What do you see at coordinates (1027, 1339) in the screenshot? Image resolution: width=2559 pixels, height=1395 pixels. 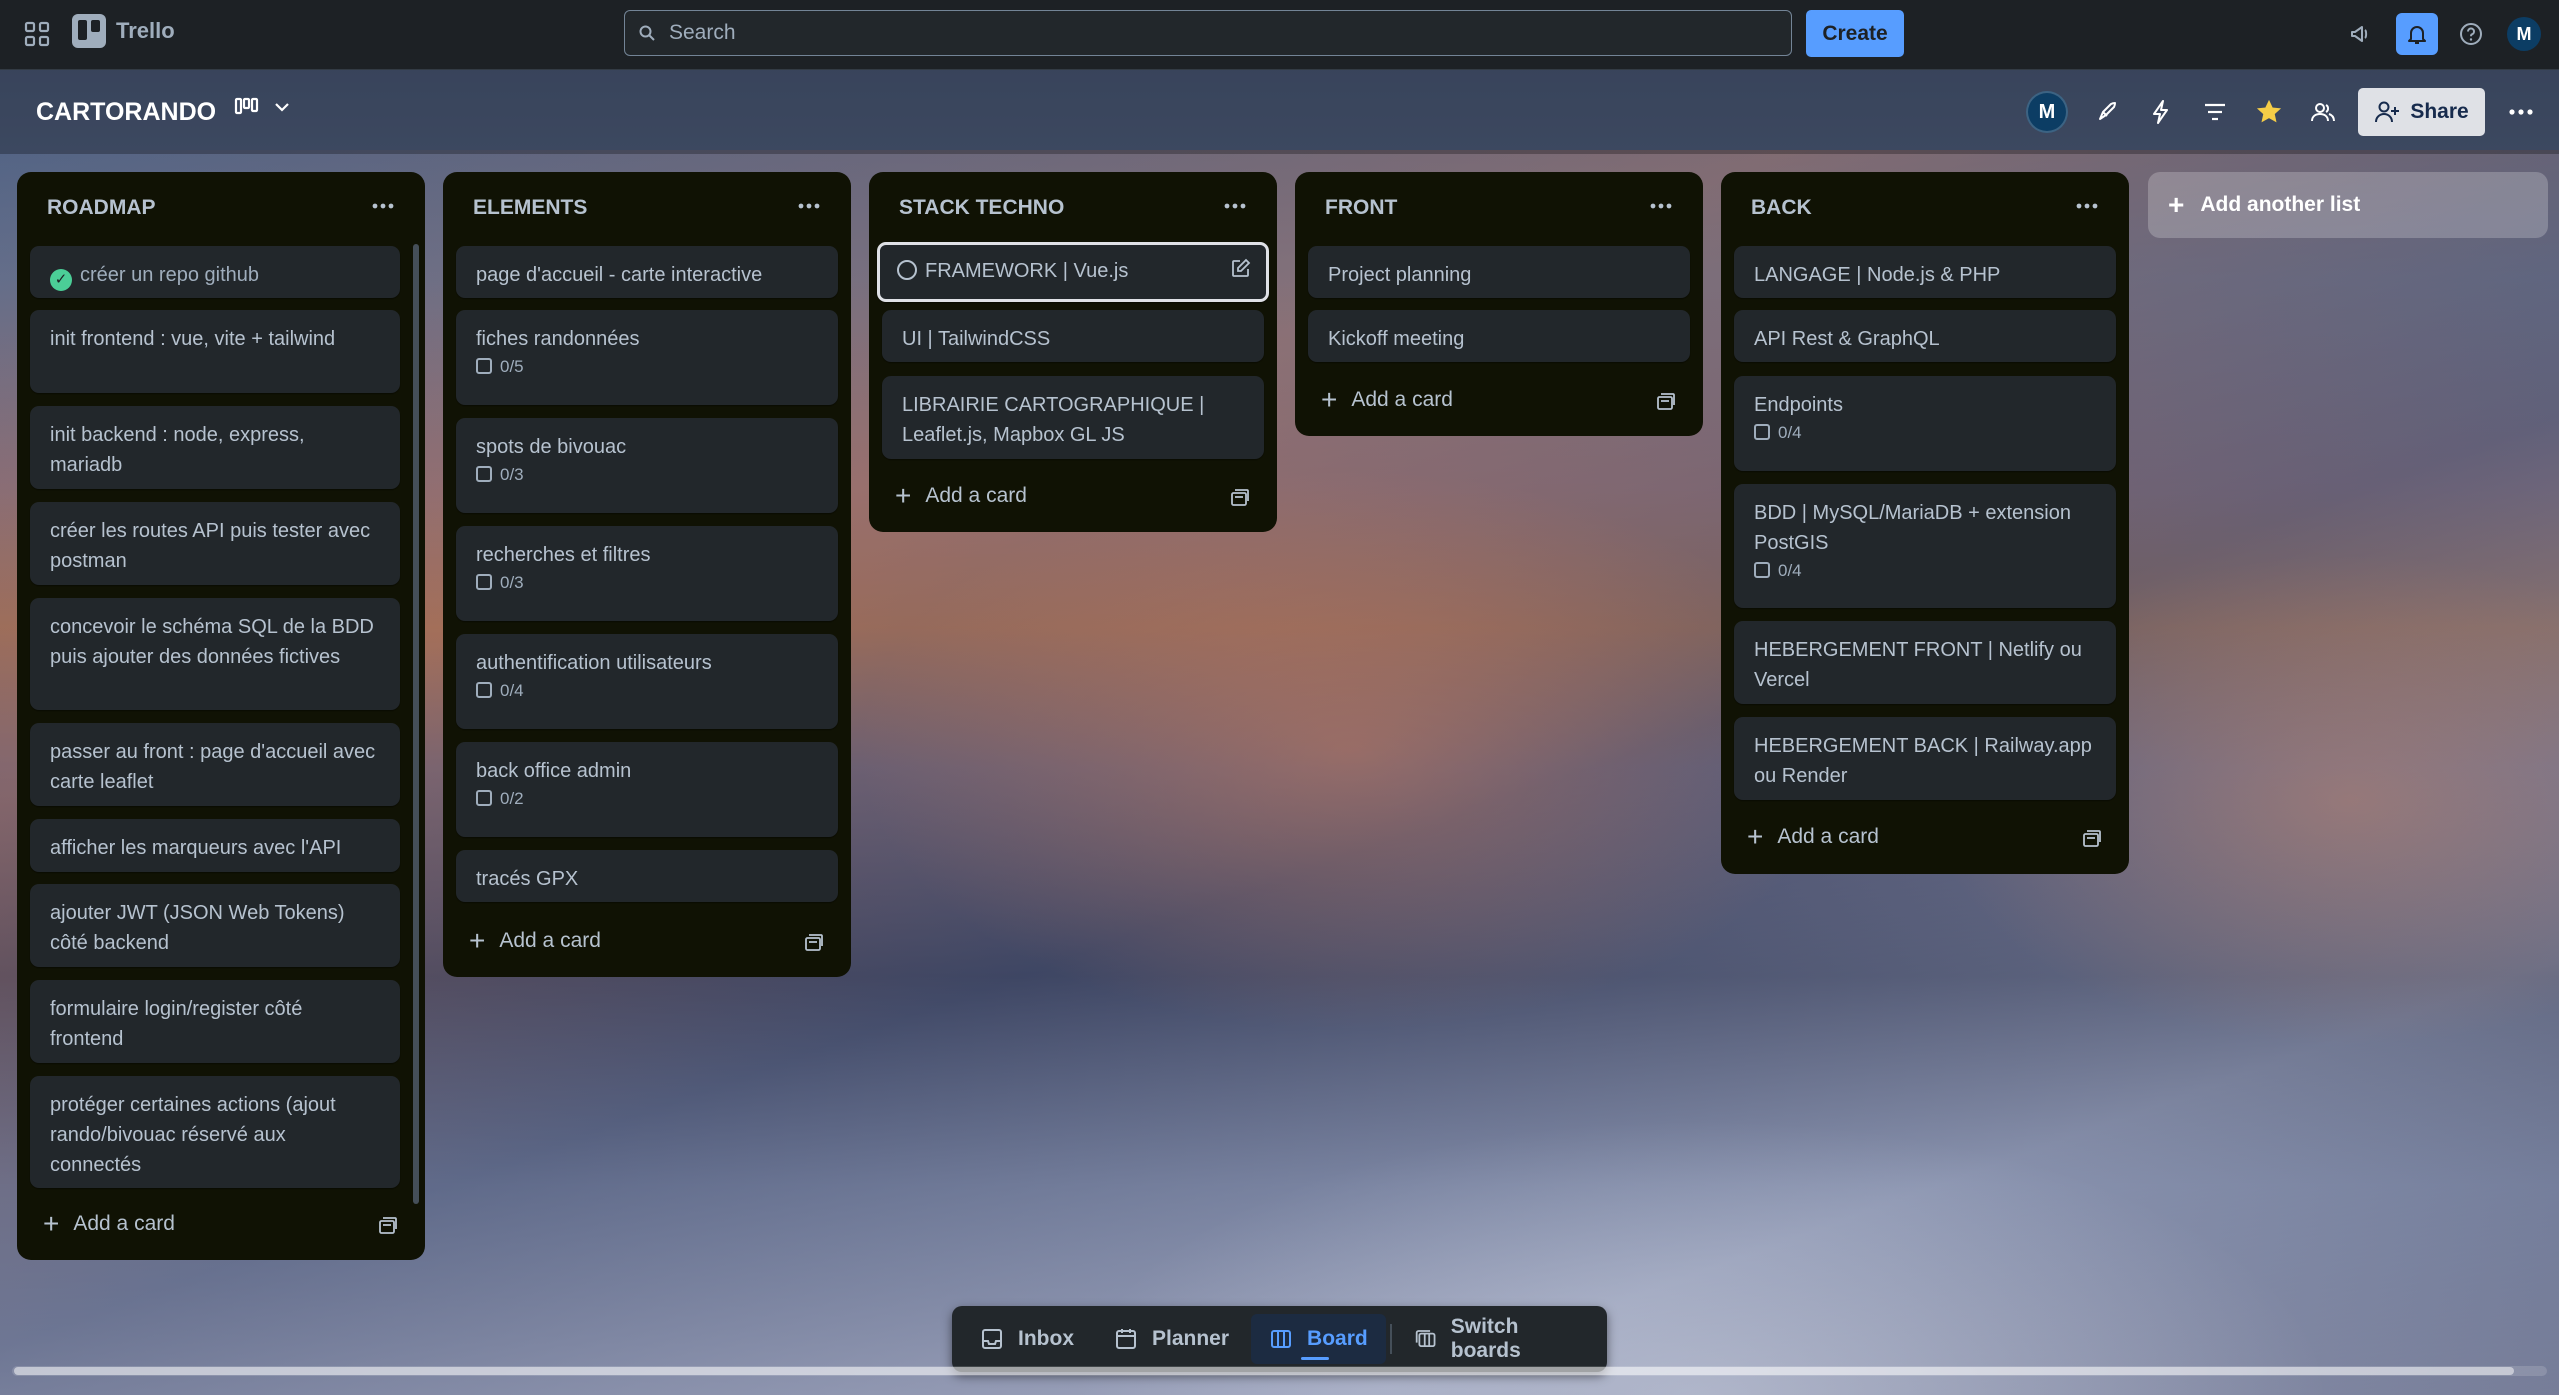 I see `nav-inbox: Inbox` at bounding box center [1027, 1339].